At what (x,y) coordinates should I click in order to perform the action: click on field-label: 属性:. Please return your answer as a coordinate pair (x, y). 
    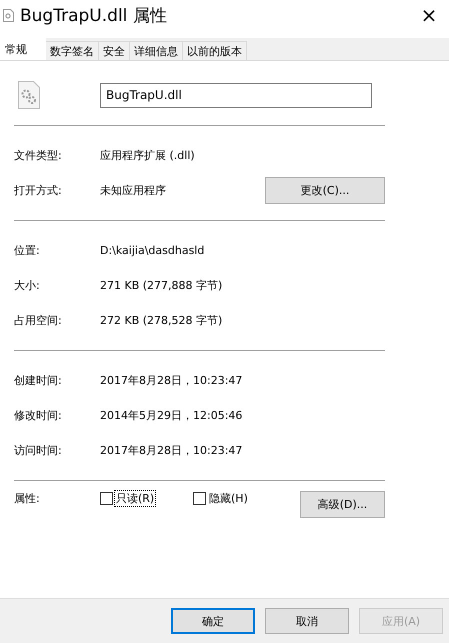
    Looking at the image, I should click on (27, 498).